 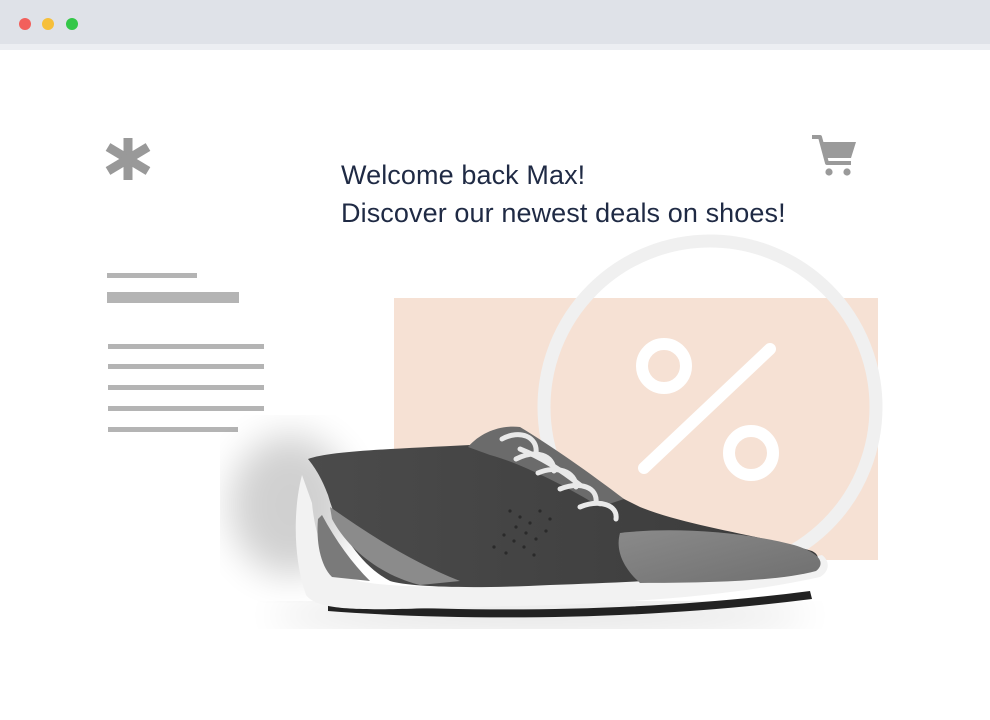 What do you see at coordinates (463, 175) in the screenshot?
I see `greeting-text: Welcome back Max!` at bounding box center [463, 175].